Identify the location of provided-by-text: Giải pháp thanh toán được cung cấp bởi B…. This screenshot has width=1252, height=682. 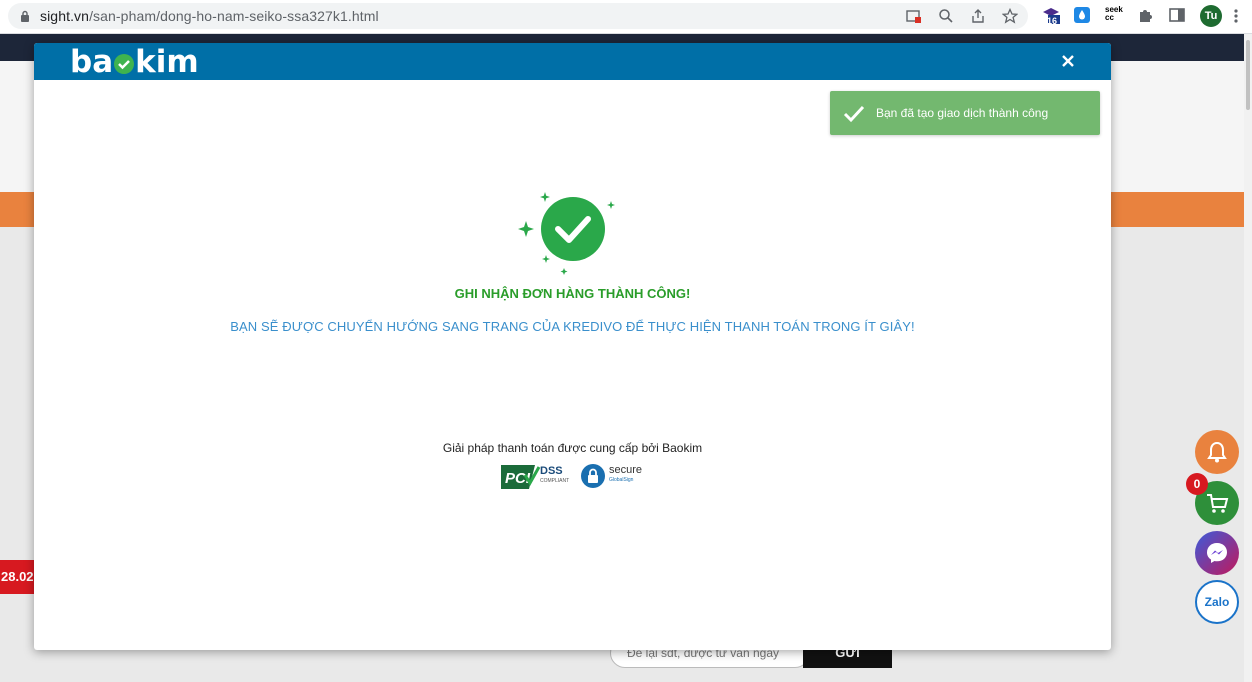
(572, 448).